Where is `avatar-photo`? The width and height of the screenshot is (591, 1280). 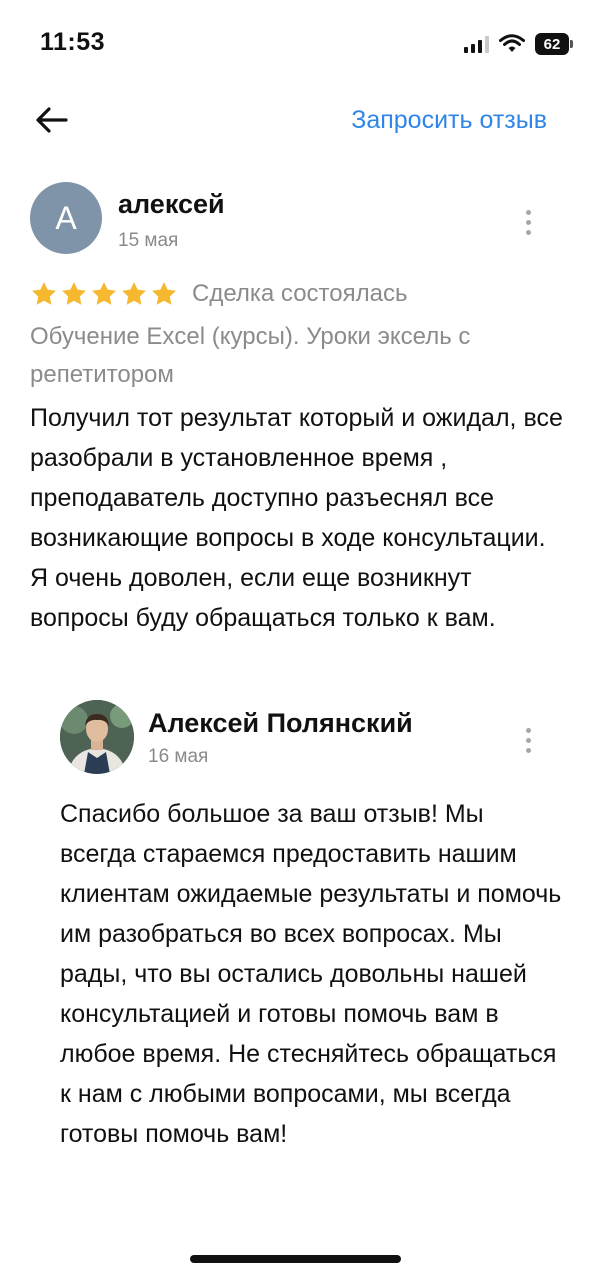 avatar-photo is located at coordinates (97, 737).